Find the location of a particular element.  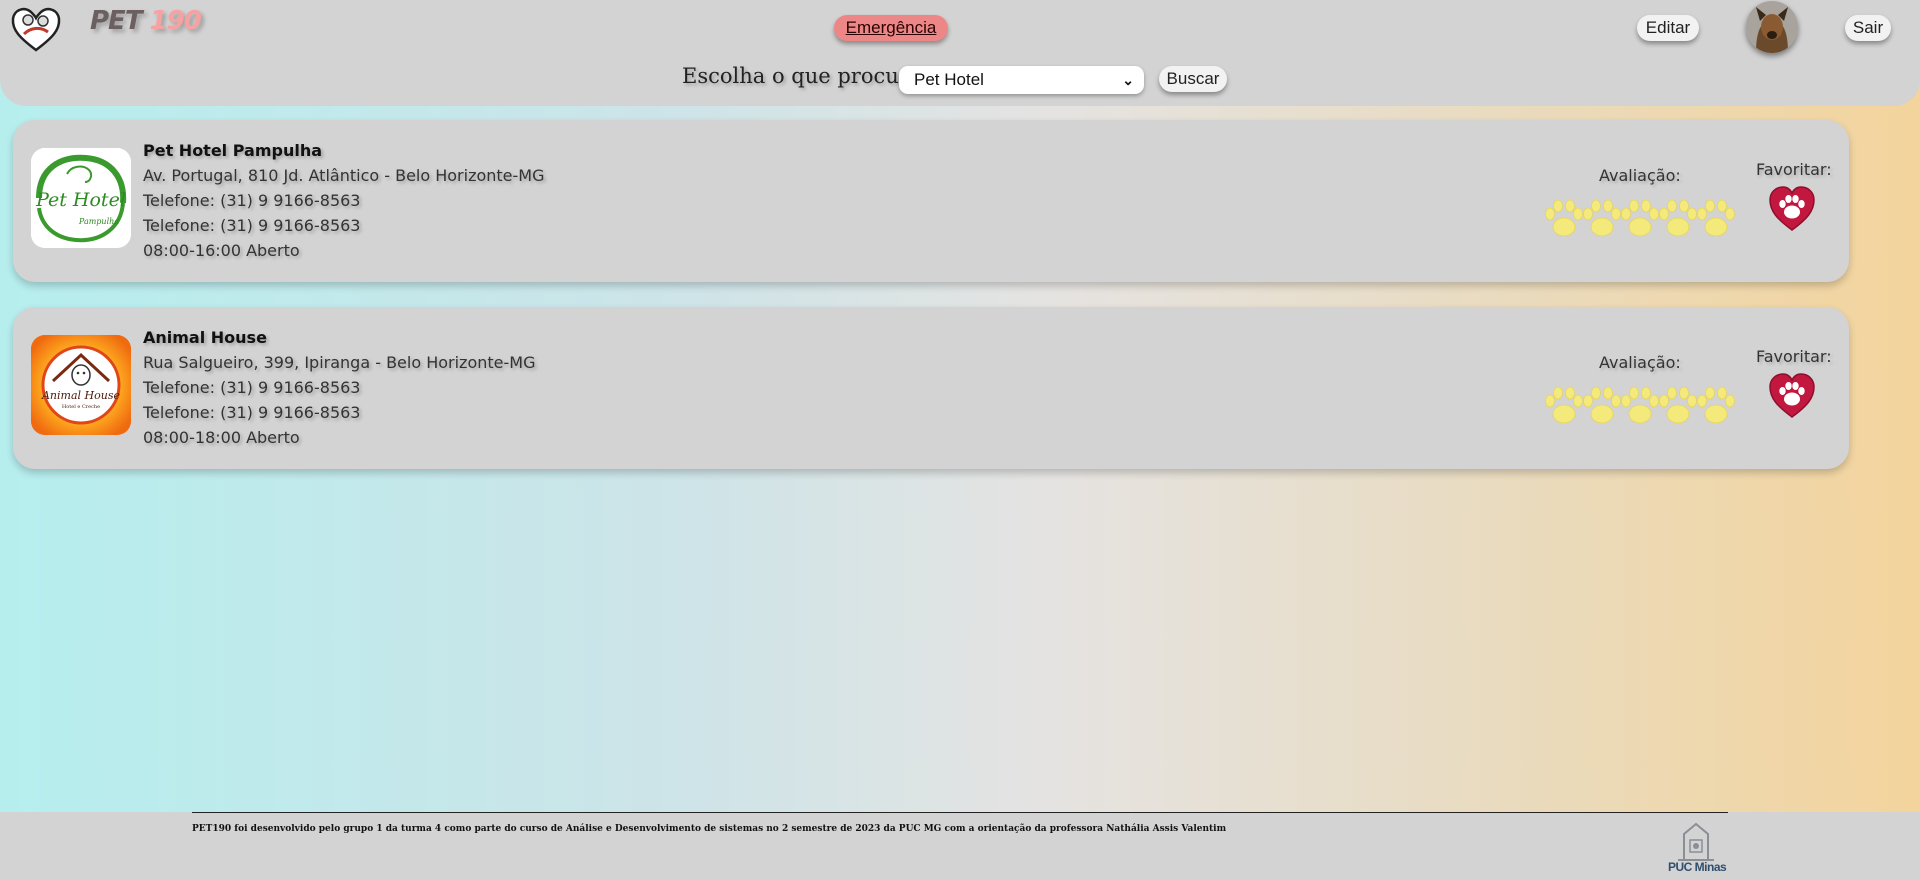

category-select-value: Pet Hotel is located at coordinates (949, 79).